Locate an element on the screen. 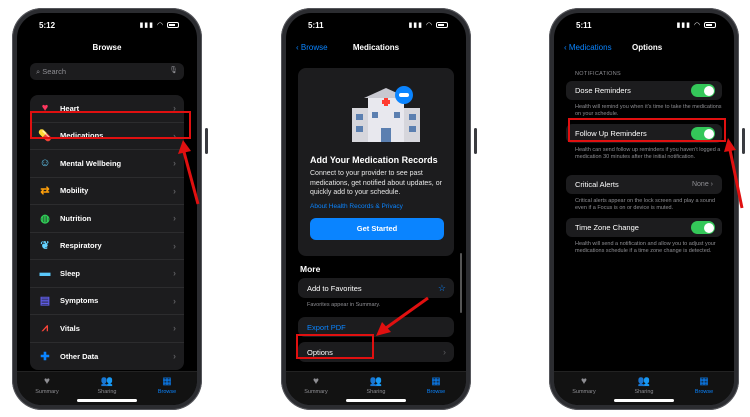 This screenshot has width=750, height=417. back-label: Medications is located at coordinates (590, 47).